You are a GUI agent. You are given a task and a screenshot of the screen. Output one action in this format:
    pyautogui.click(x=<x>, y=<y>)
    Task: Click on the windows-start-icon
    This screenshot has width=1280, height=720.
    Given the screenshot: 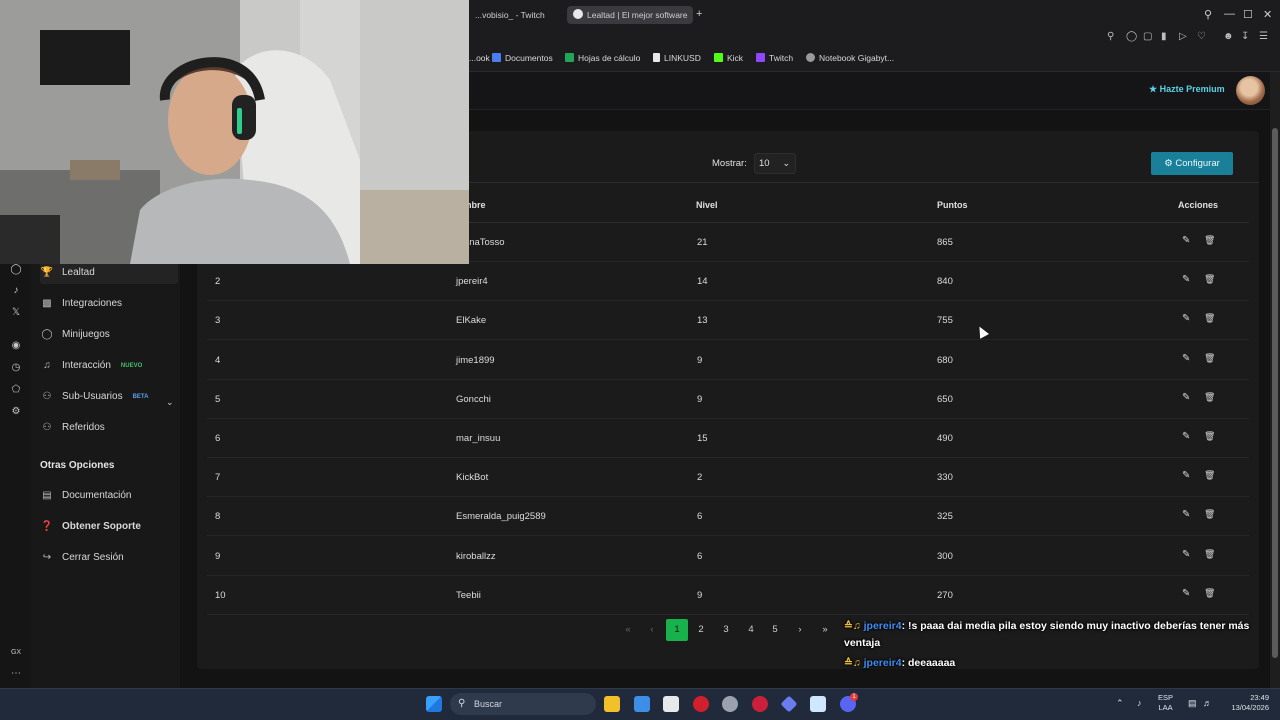 What is the action you would take?
    pyautogui.click(x=434, y=704)
    